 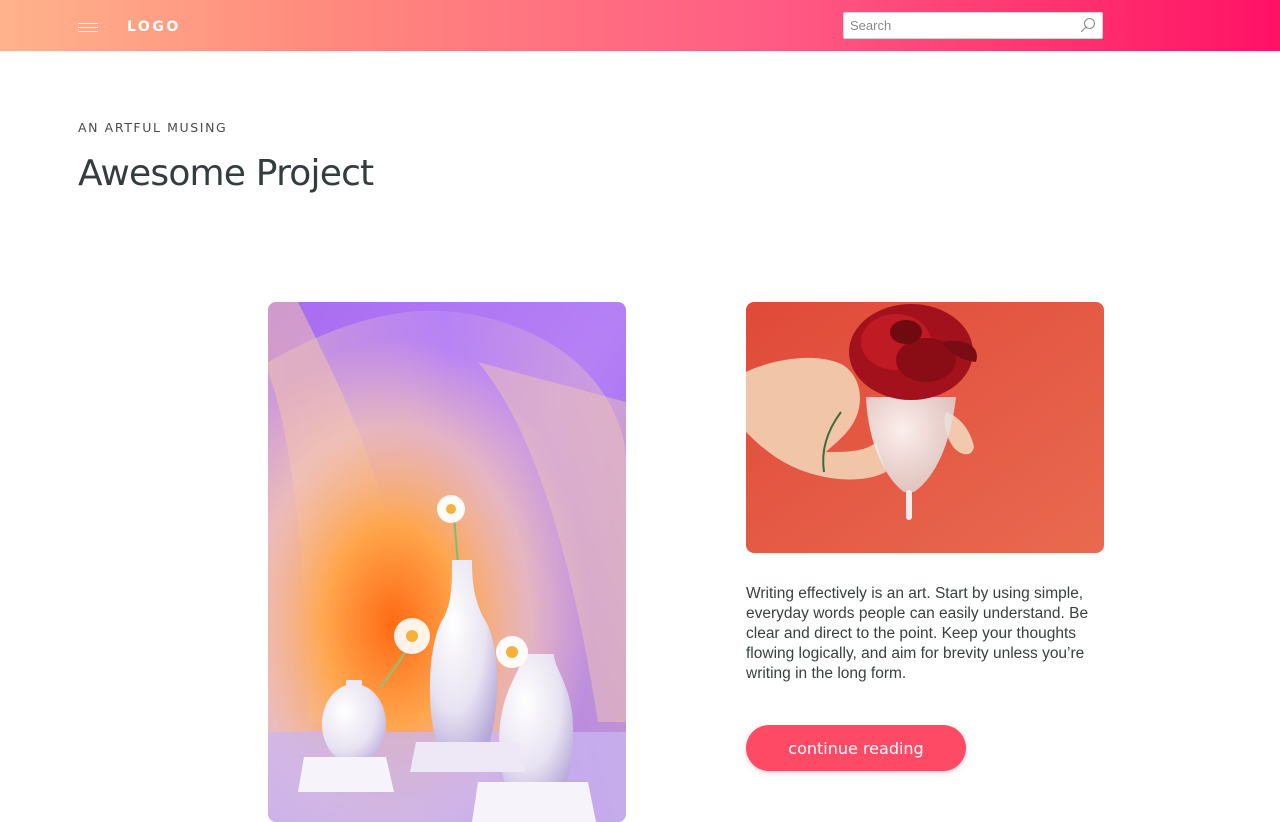 I want to click on daisy-mid, so click(x=412, y=636).